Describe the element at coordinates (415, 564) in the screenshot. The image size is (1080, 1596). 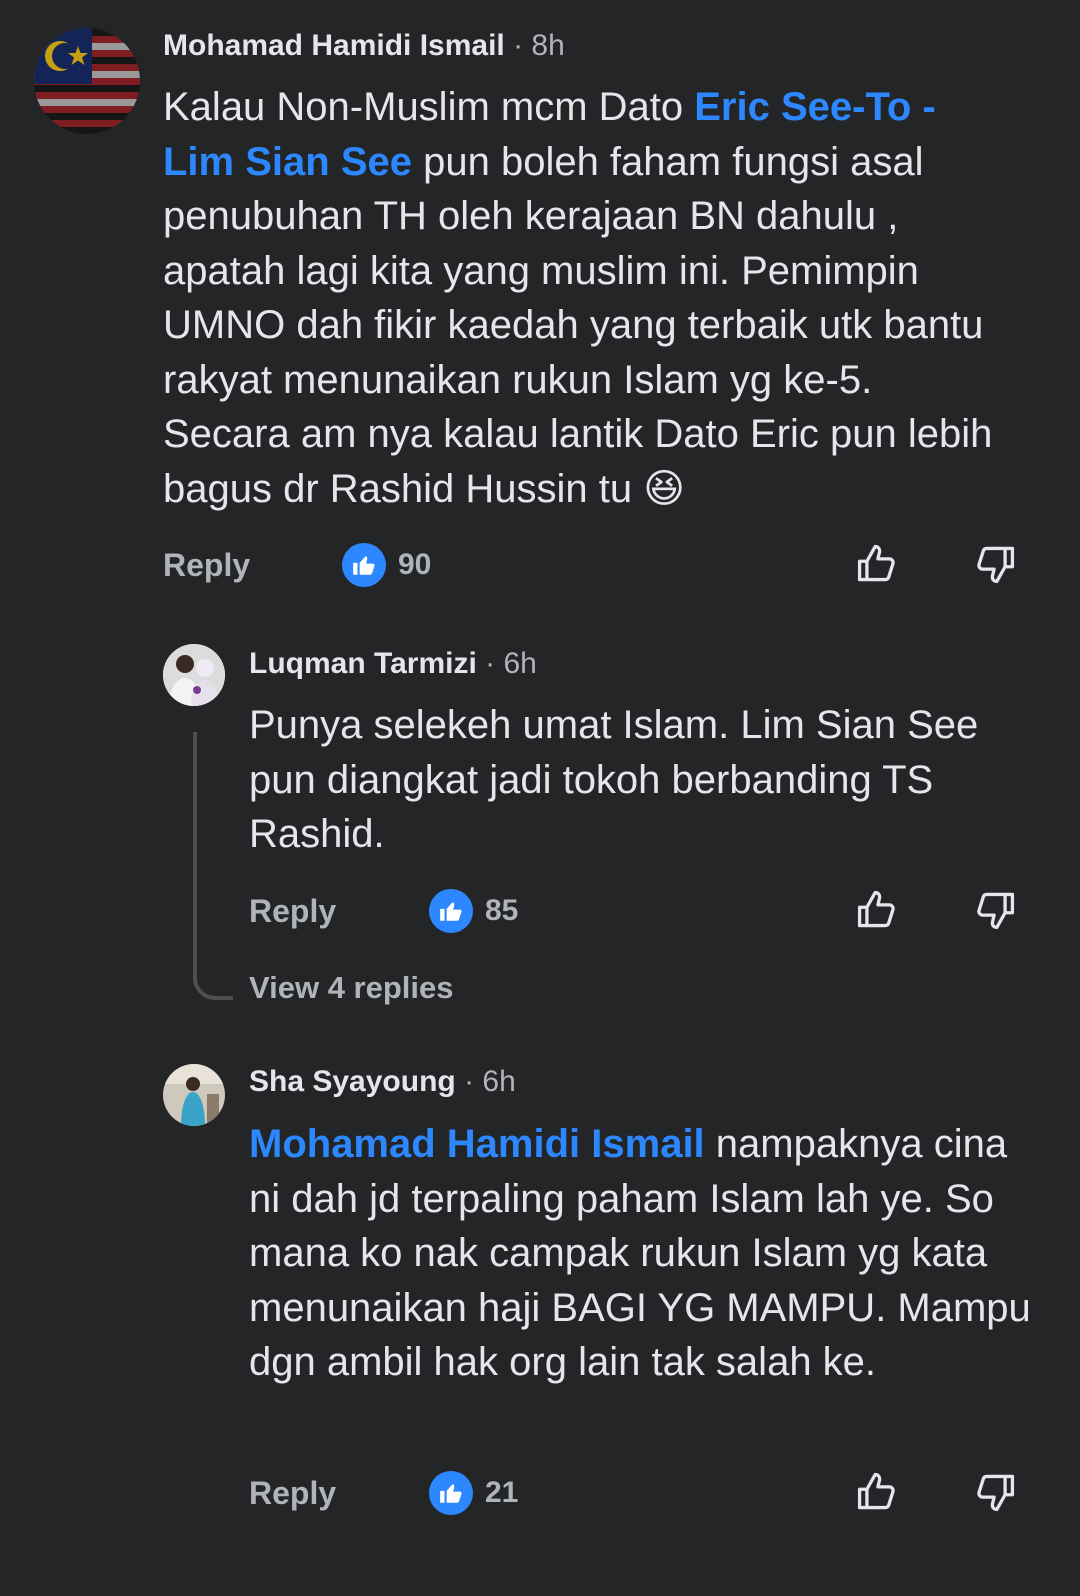
I see `reaction-count: 90` at that location.